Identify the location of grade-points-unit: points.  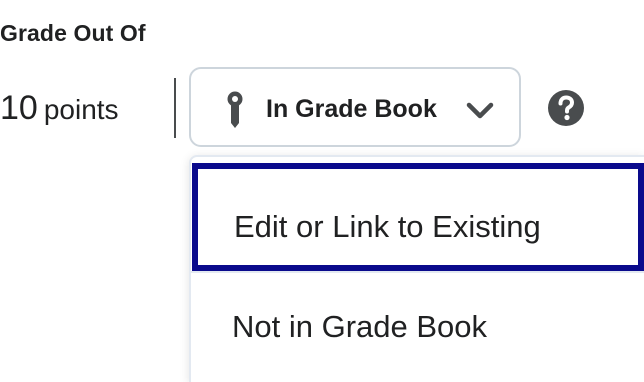
(81, 109).